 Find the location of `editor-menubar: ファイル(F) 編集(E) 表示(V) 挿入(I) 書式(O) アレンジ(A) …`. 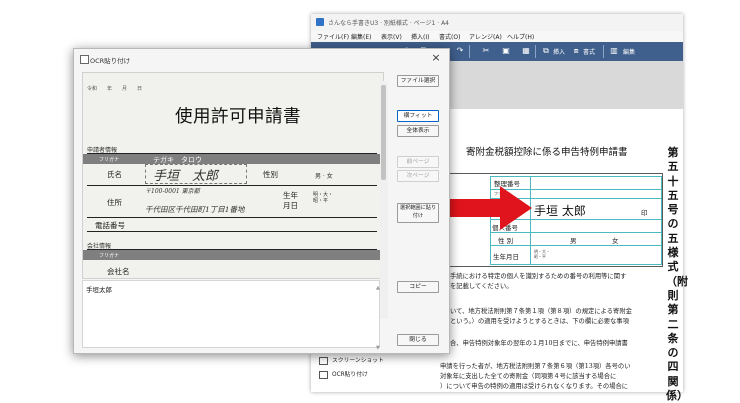

editor-menubar: ファイル(F) 編集(E) 表示(V) 挿入(I) 書式(O) アレンジ(A) … is located at coordinates (497, 36).